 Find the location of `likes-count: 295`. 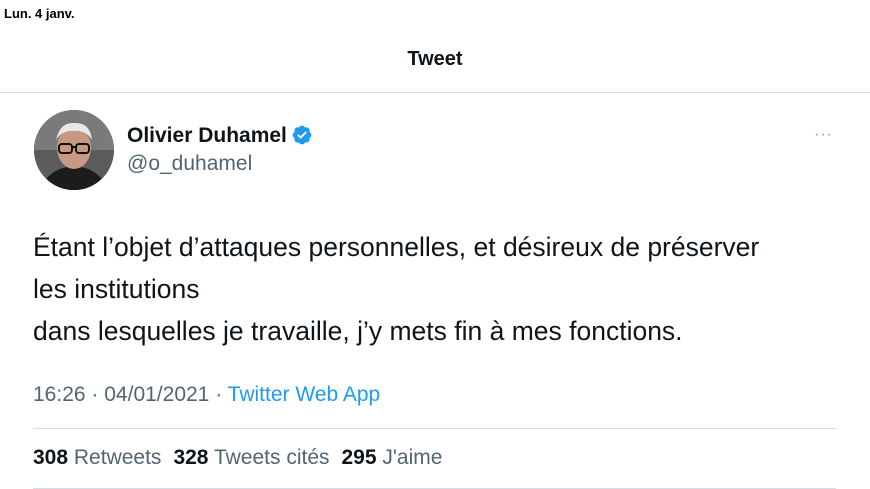

likes-count: 295 is located at coordinates (359, 457).